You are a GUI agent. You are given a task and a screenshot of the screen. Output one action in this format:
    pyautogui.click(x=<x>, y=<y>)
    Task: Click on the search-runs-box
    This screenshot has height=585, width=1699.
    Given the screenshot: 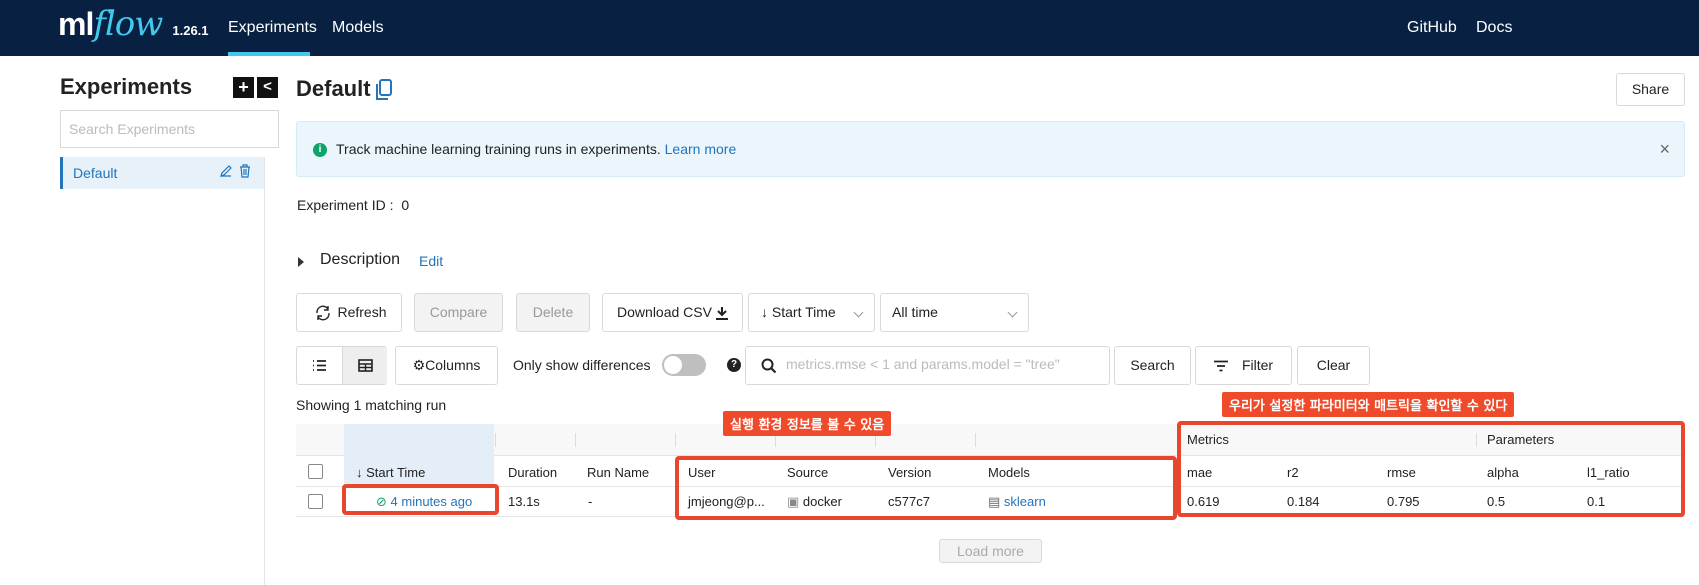 What is the action you would take?
    pyautogui.click(x=927, y=365)
    